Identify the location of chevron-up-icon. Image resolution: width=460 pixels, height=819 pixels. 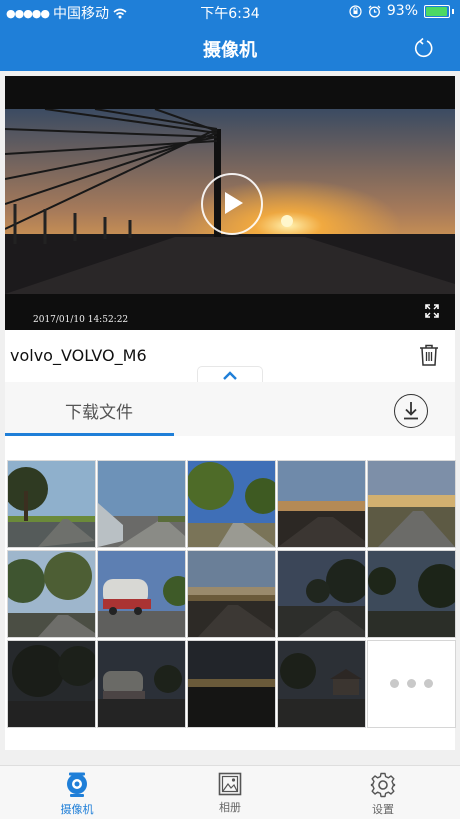
(230, 375).